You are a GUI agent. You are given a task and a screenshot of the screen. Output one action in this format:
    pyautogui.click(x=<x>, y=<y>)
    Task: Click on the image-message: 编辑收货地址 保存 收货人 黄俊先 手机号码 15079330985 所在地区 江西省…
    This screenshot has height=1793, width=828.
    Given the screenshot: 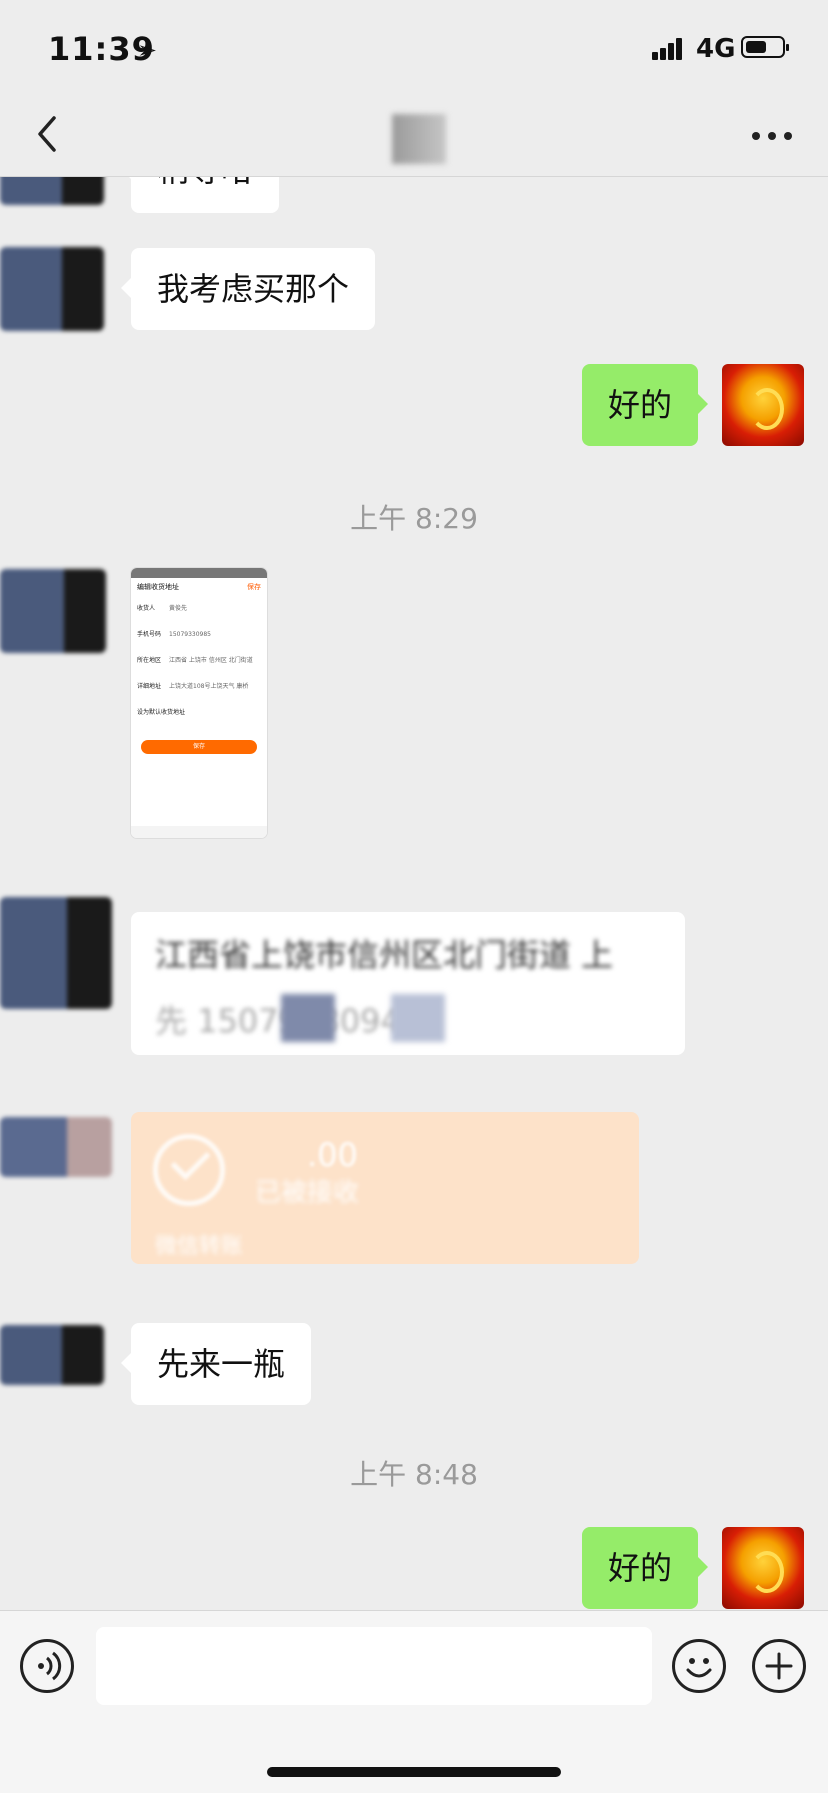 What is the action you would take?
    pyautogui.click(x=199, y=703)
    